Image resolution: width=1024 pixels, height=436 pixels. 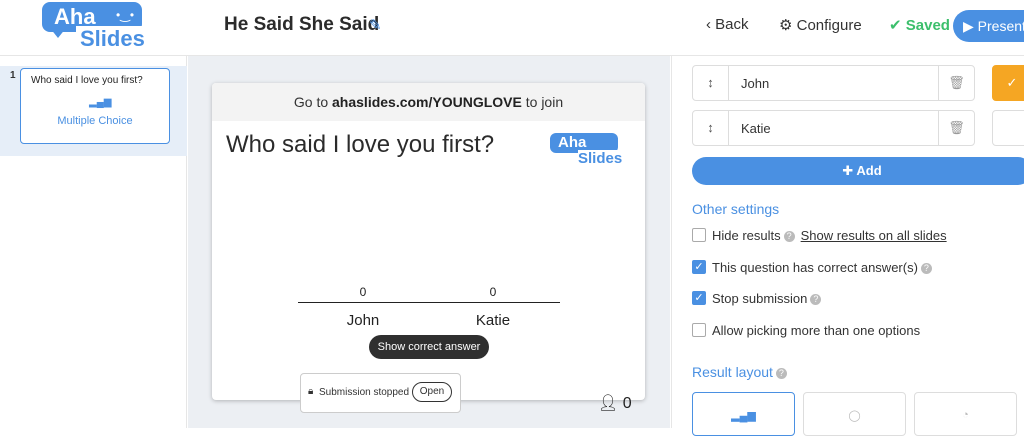 What do you see at coordinates (125, 15) in the screenshot?
I see `smile-icon: •‿•` at bounding box center [125, 15].